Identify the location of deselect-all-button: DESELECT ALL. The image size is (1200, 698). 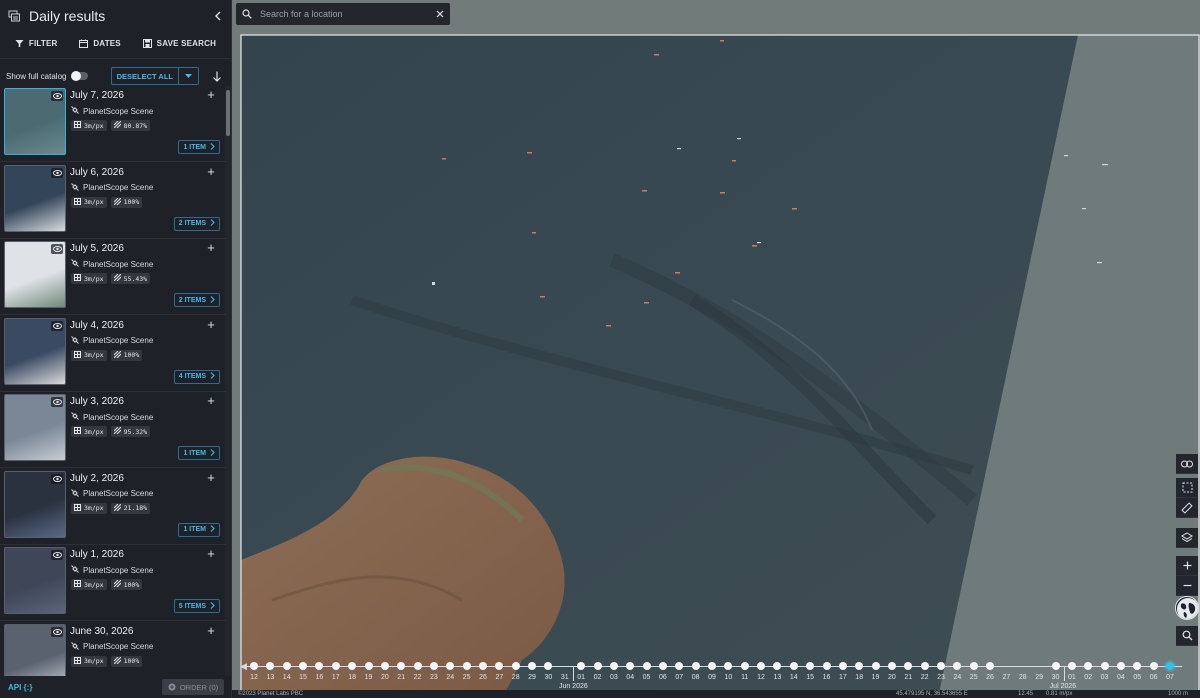
(145, 76).